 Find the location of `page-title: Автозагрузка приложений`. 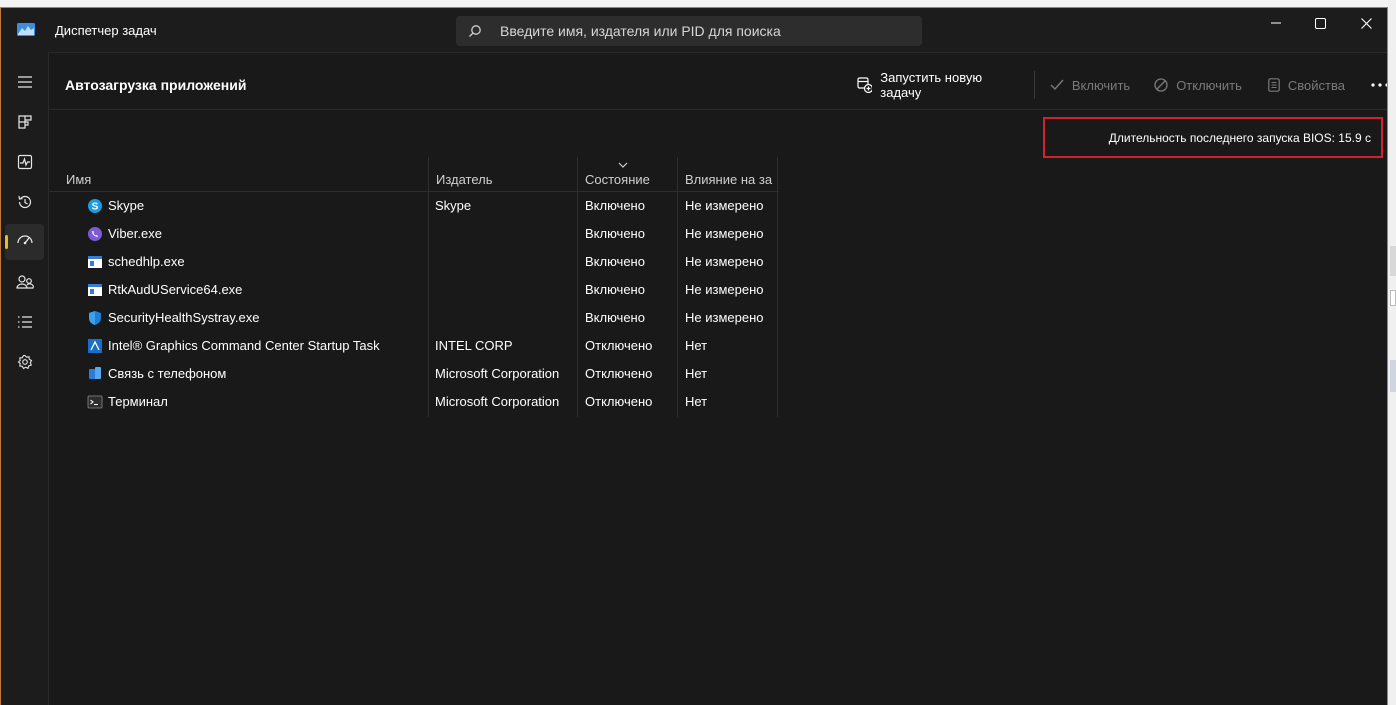

page-title: Автозагрузка приложений is located at coordinates (156, 85).